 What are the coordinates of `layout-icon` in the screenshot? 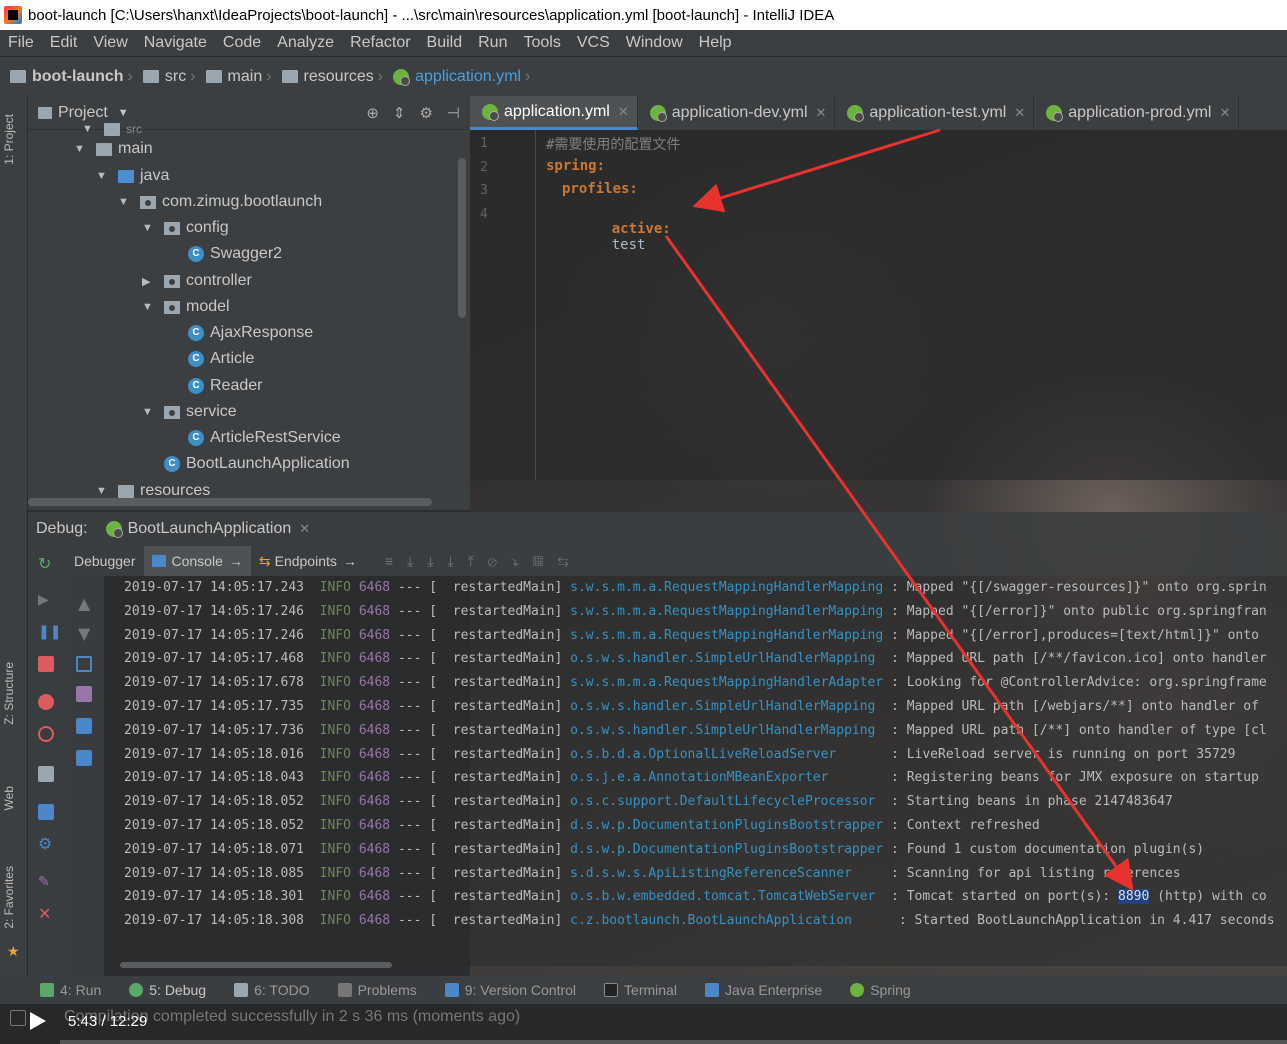 It's located at (46, 812).